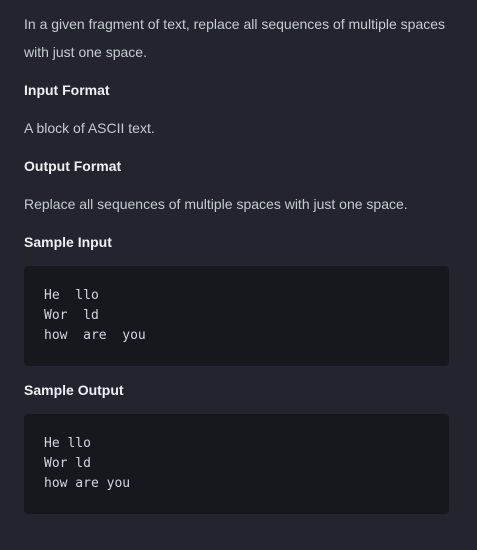 Image resolution: width=477 pixels, height=550 pixels. Describe the element at coordinates (73, 166) in the screenshot. I see `output-format-heading: Output Format` at that location.